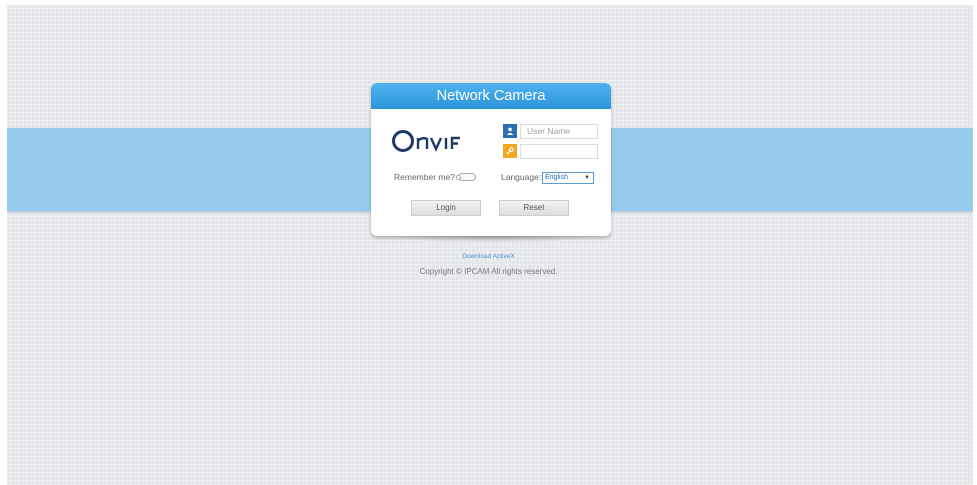  I want to click on remember-me-label: Remember me?, so click(424, 177).